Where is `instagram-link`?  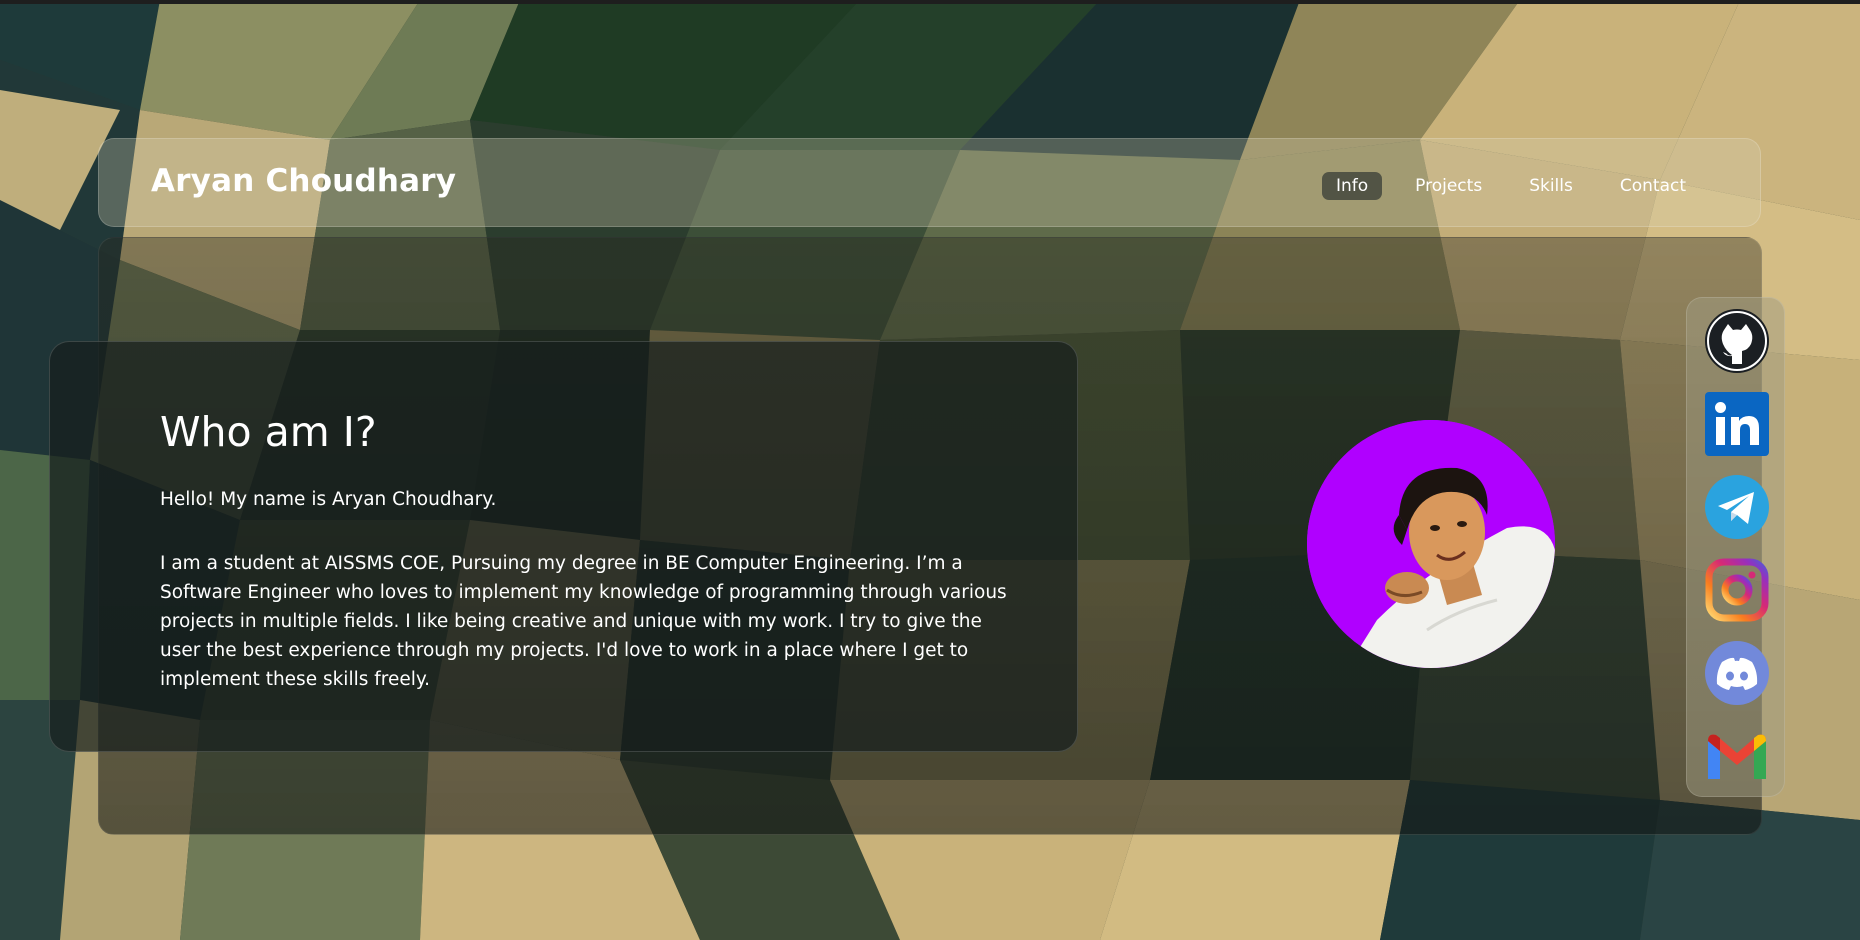
instagram-link is located at coordinates (1737, 590).